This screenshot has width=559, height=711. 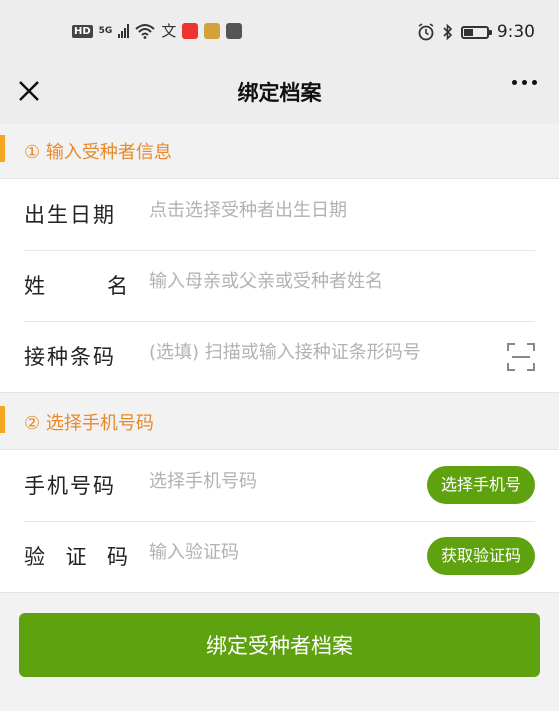 What do you see at coordinates (70, 357) in the screenshot?
I see `barcode-label: 接种条码` at bounding box center [70, 357].